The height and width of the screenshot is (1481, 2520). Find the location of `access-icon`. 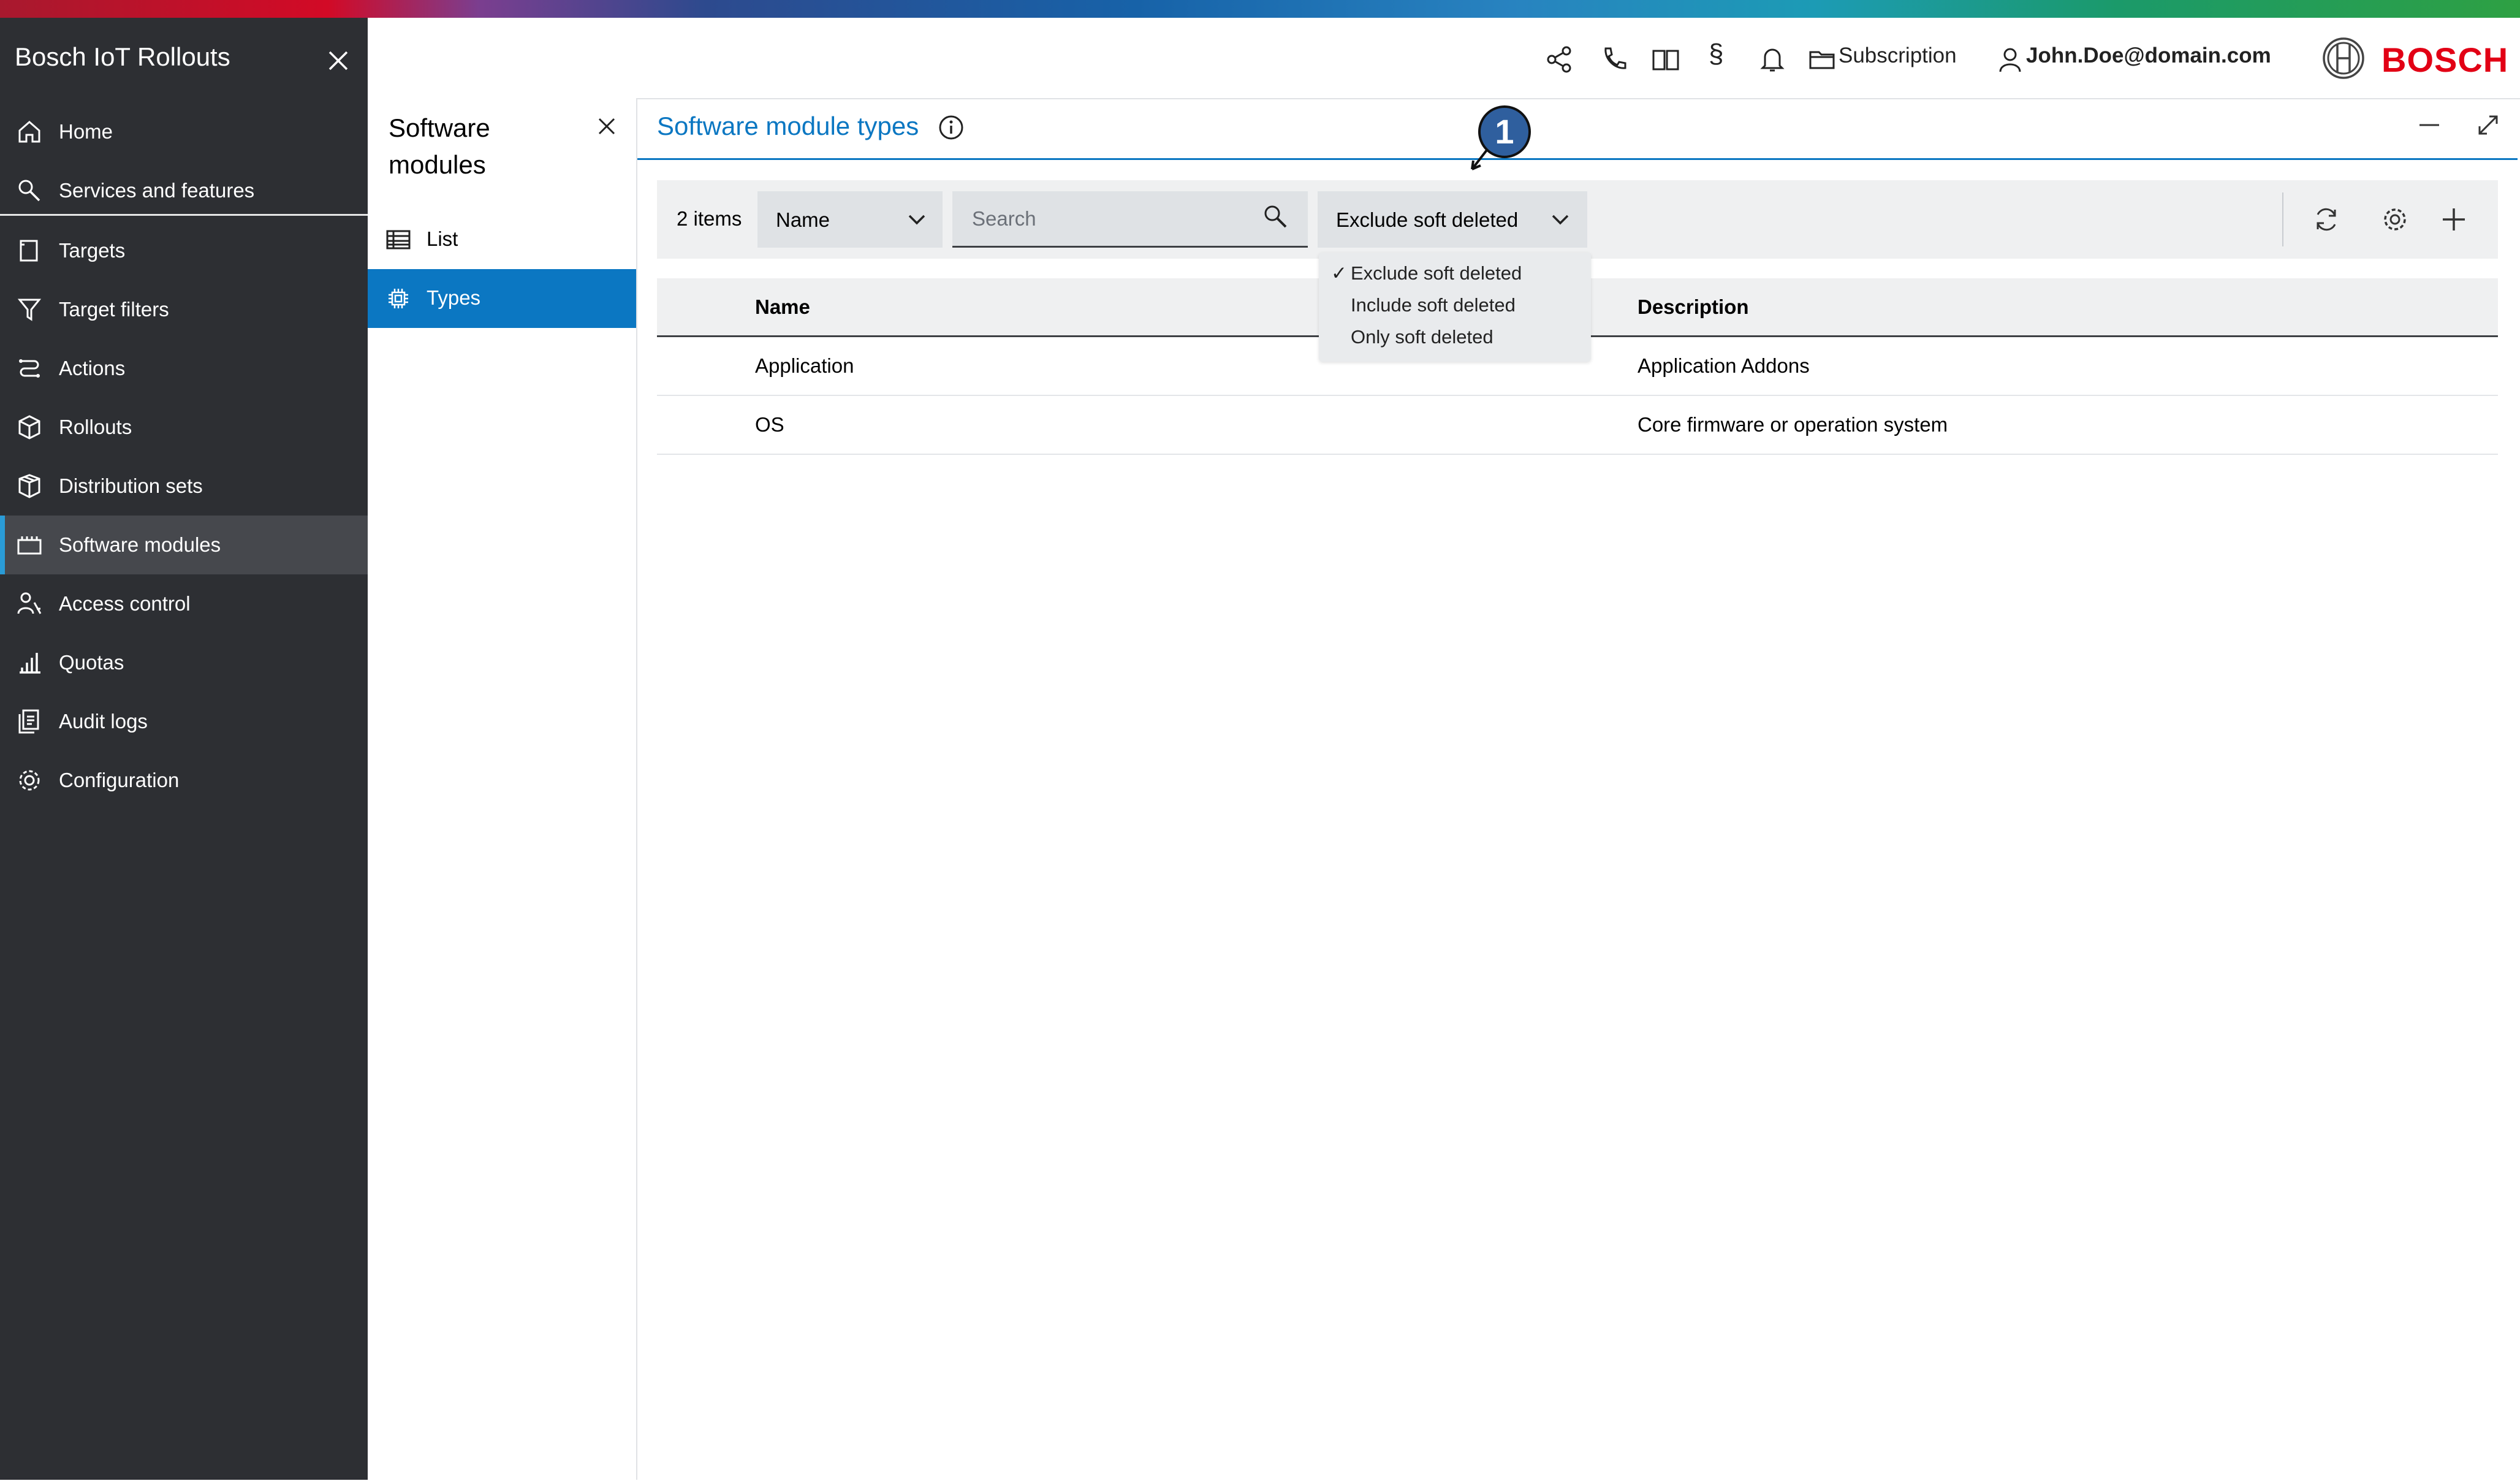

access-icon is located at coordinates (29, 603).